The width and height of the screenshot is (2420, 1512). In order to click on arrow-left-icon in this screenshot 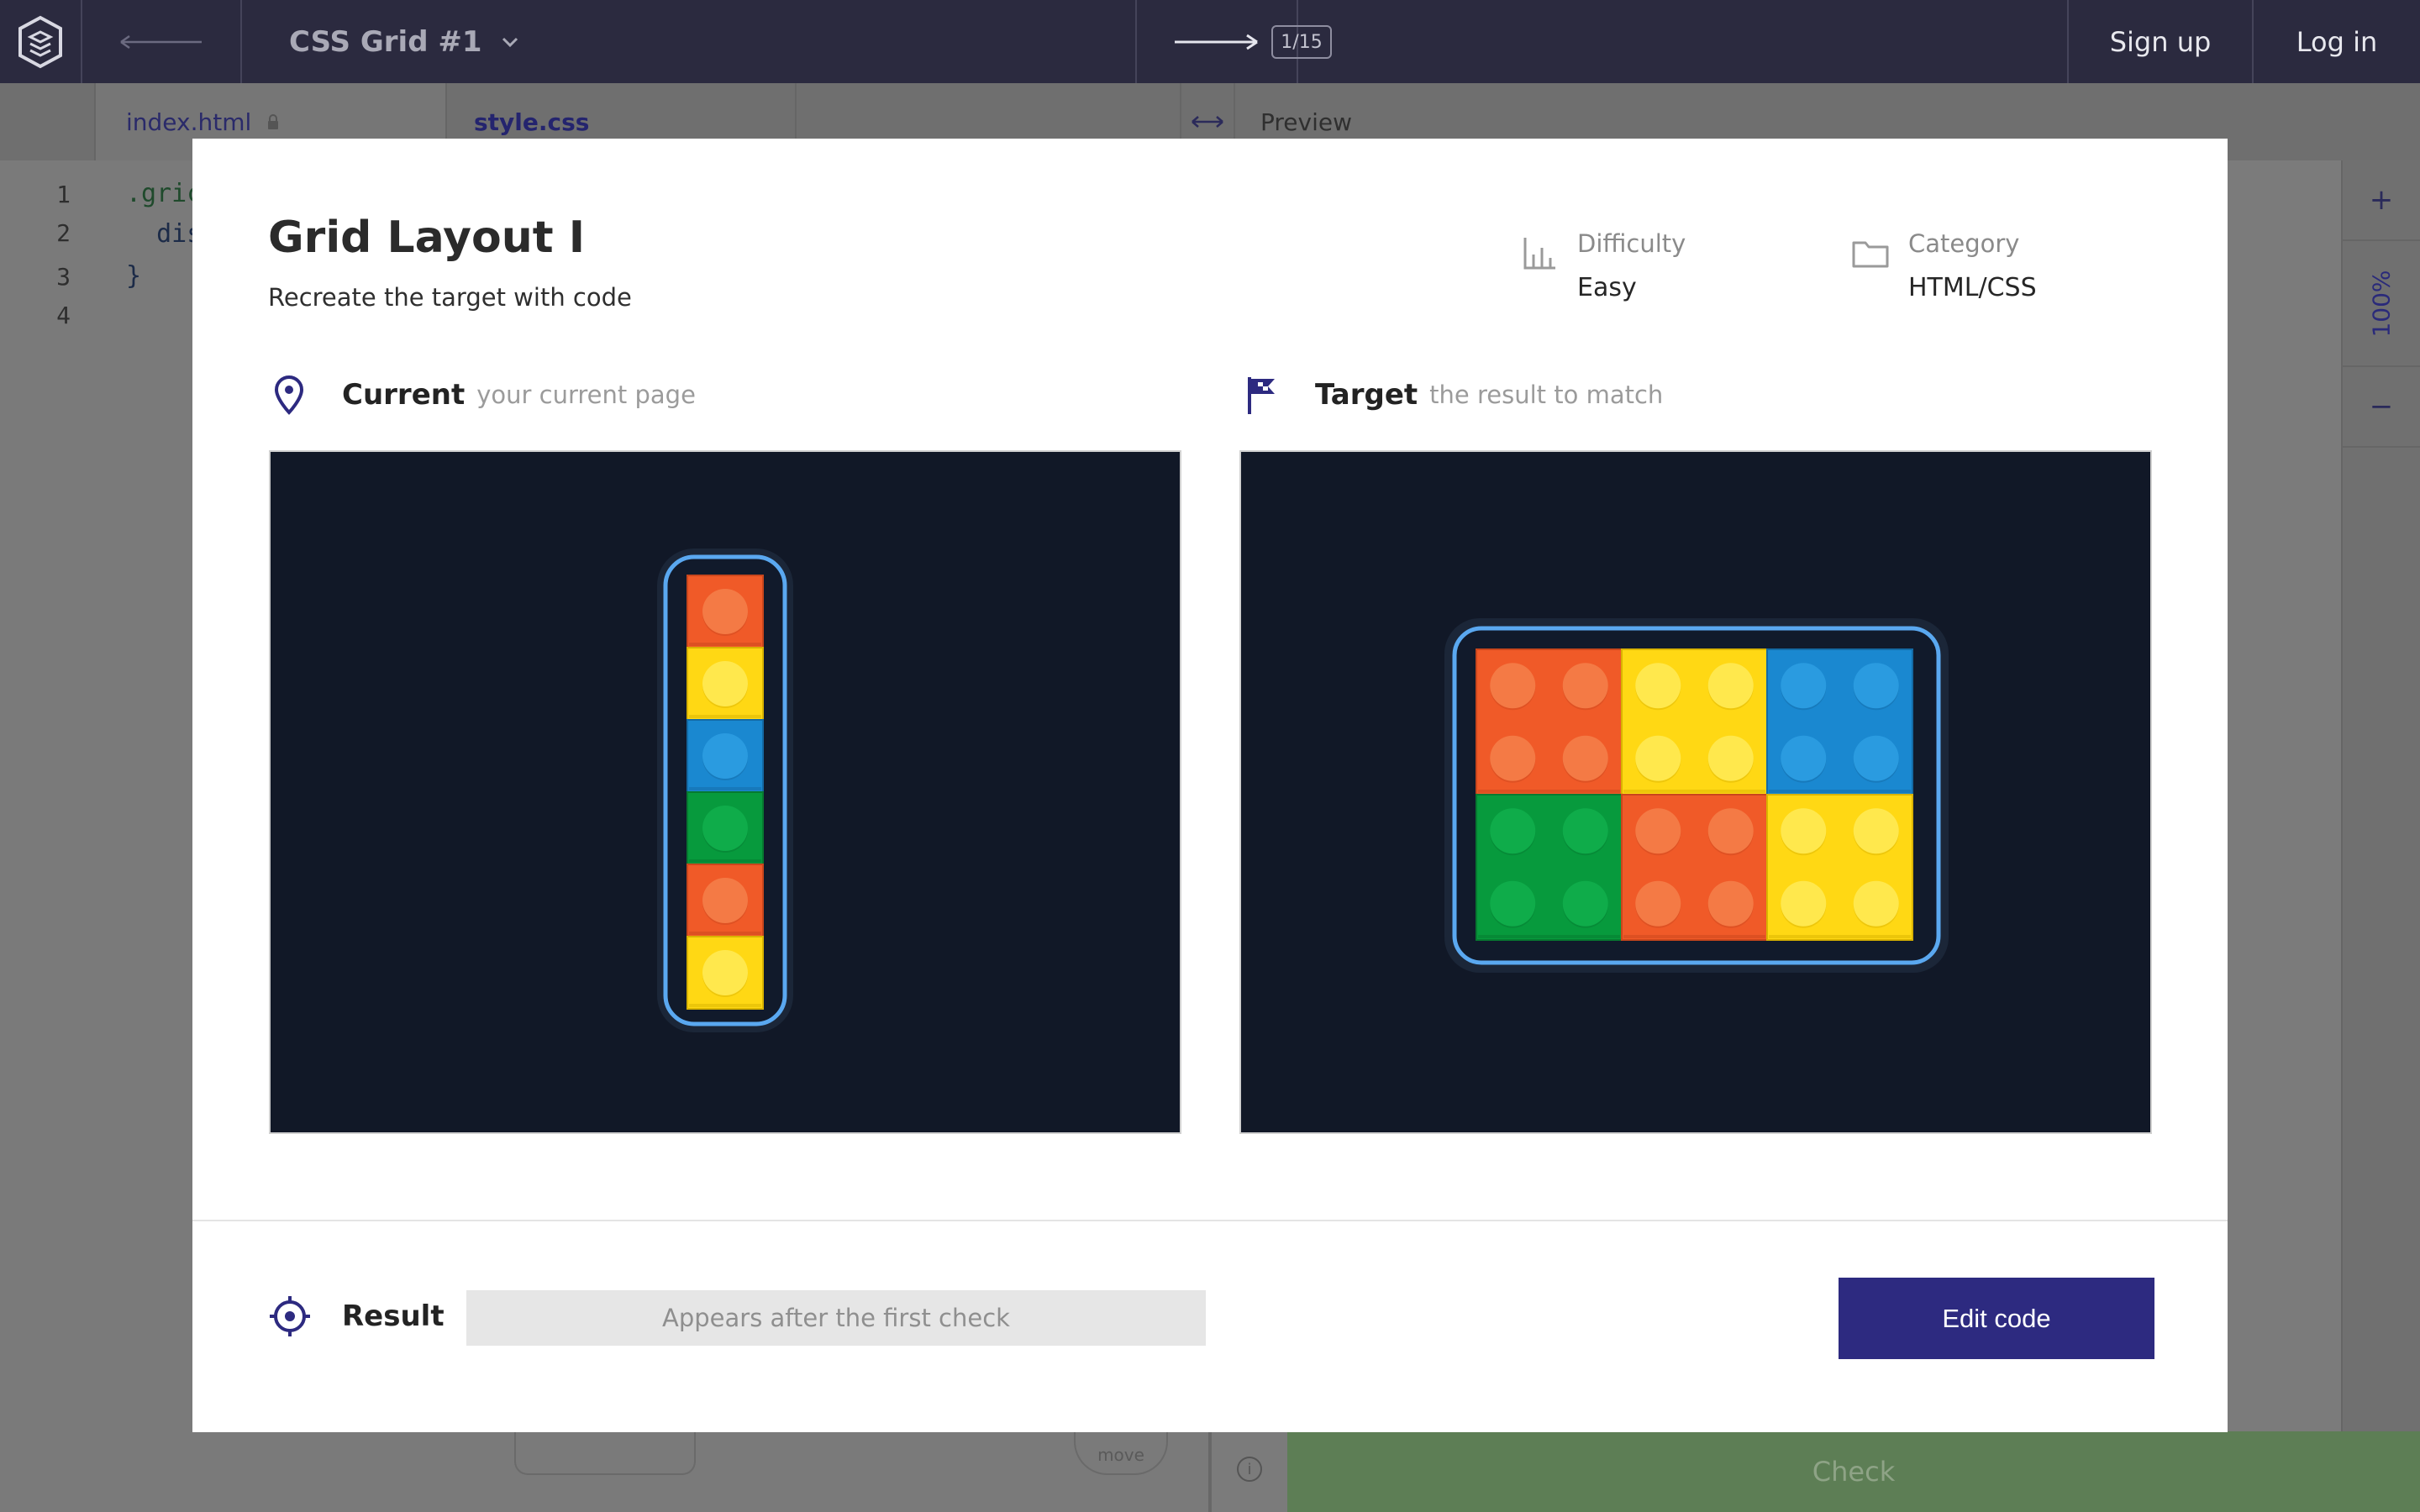, I will do `click(161, 41)`.